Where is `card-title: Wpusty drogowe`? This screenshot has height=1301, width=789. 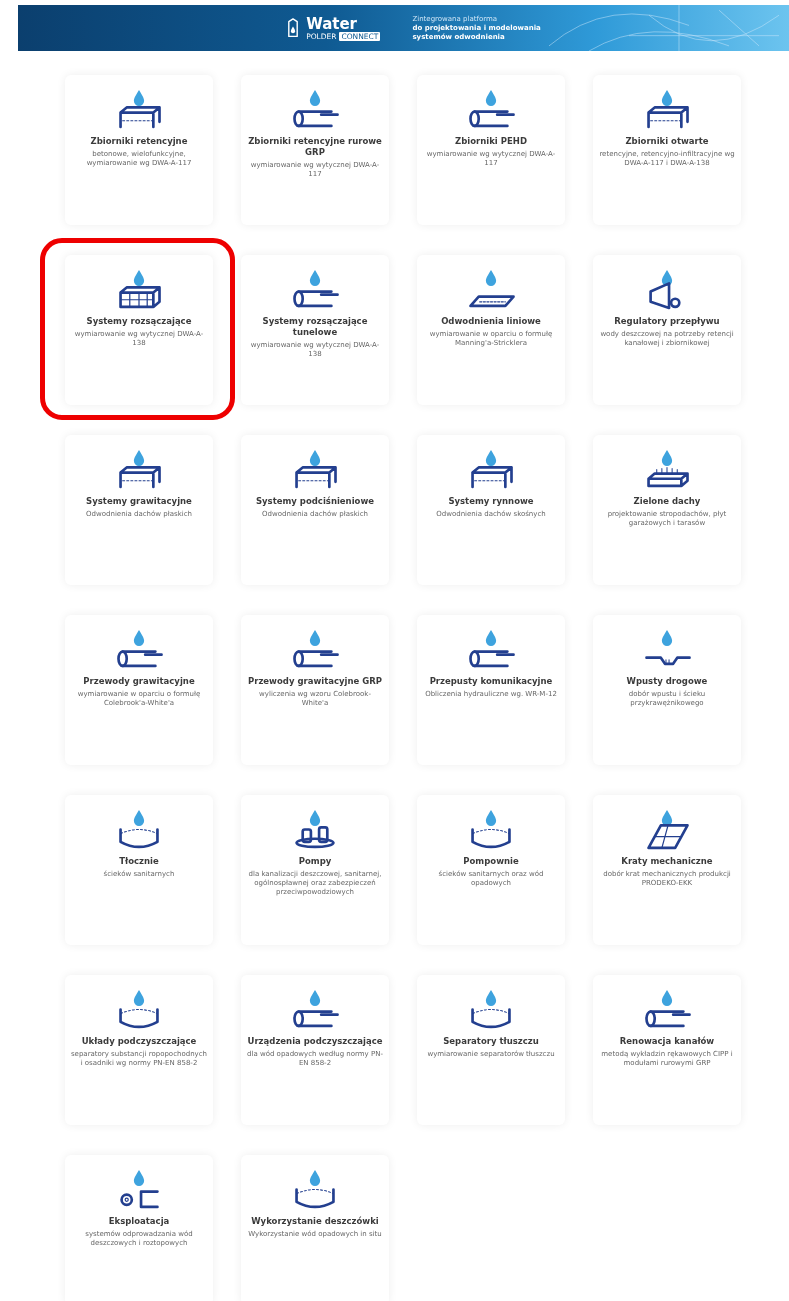
card-title: Wpusty drogowe is located at coordinates (667, 681).